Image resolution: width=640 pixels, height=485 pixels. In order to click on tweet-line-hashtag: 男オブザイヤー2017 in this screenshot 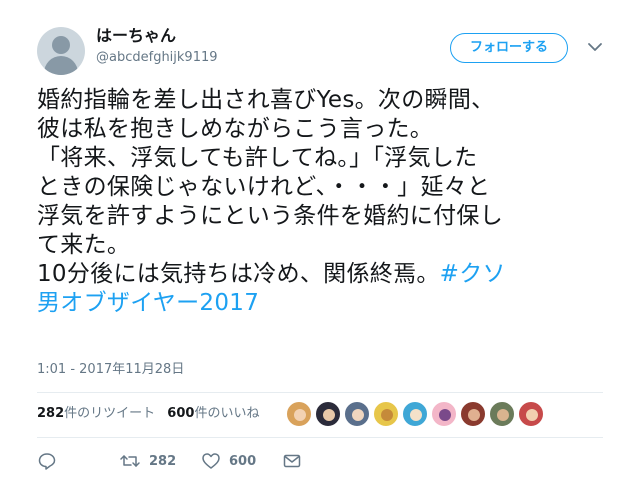, I will do `click(322, 303)`.